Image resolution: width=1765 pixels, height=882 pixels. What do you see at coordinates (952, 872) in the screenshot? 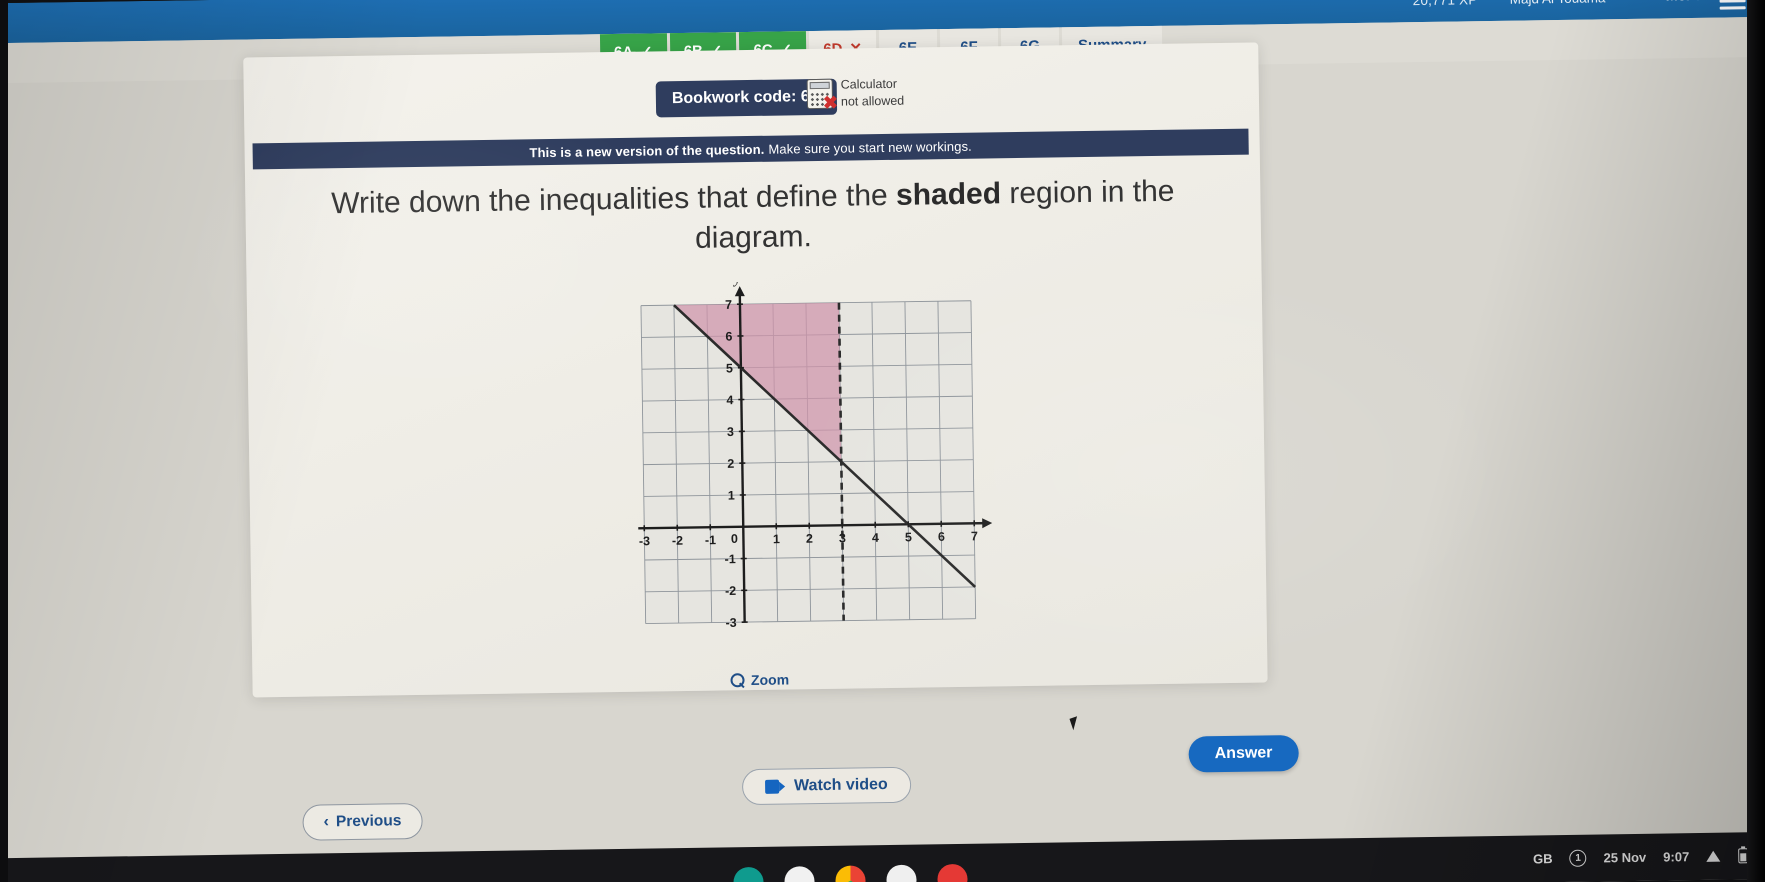
I see `app-icon-red` at bounding box center [952, 872].